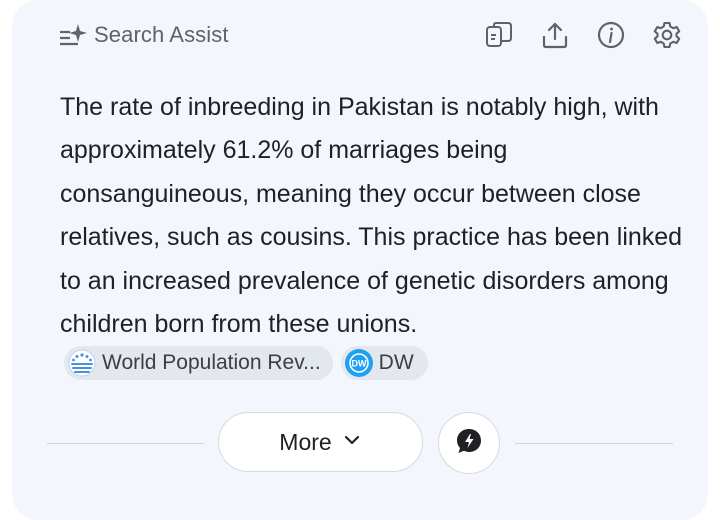 The image size is (720, 520). I want to click on divider-left, so click(125, 443).